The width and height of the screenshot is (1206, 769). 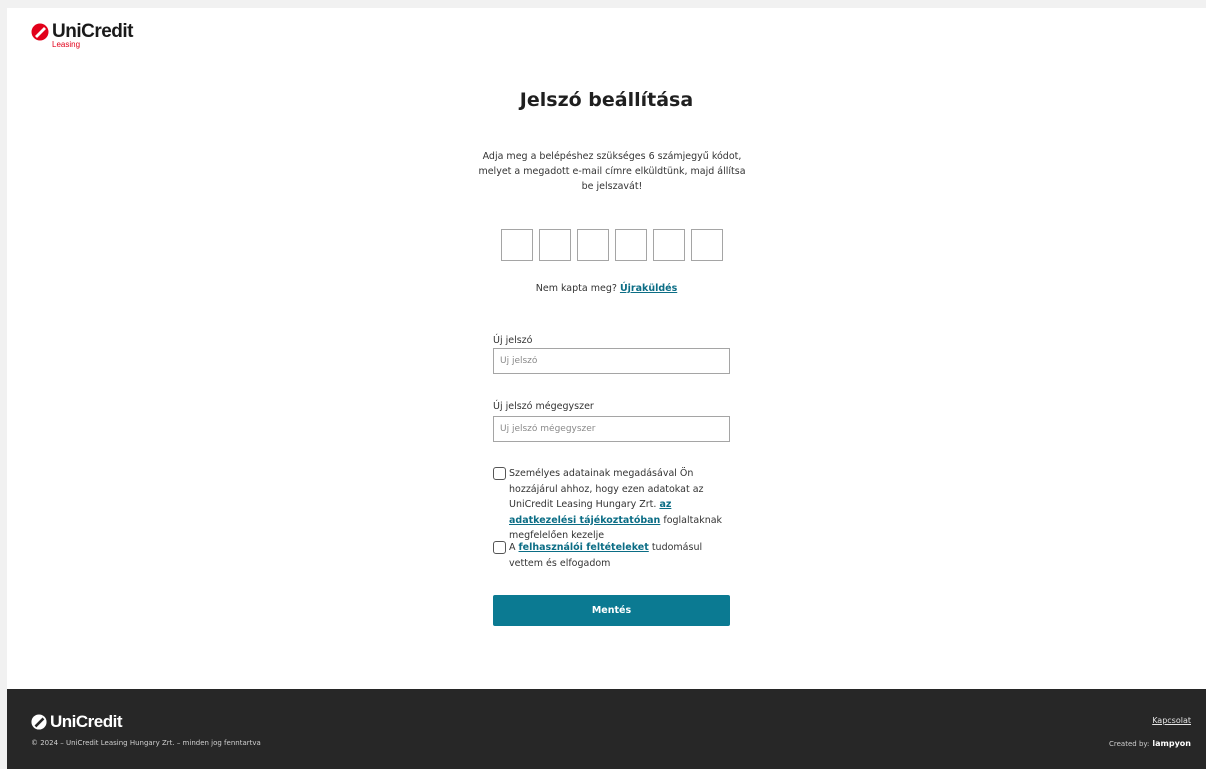 I want to click on contact-link: Kapcsolat, so click(x=1171, y=720).